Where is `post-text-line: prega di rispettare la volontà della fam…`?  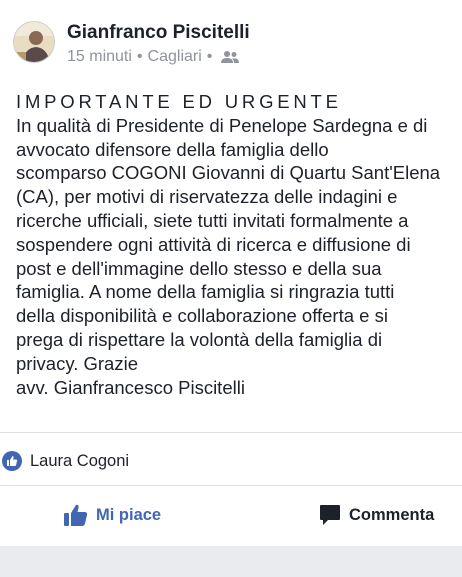
post-text-line: prega di rispettare la volontà della fam… is located at coordinates (199, 339).